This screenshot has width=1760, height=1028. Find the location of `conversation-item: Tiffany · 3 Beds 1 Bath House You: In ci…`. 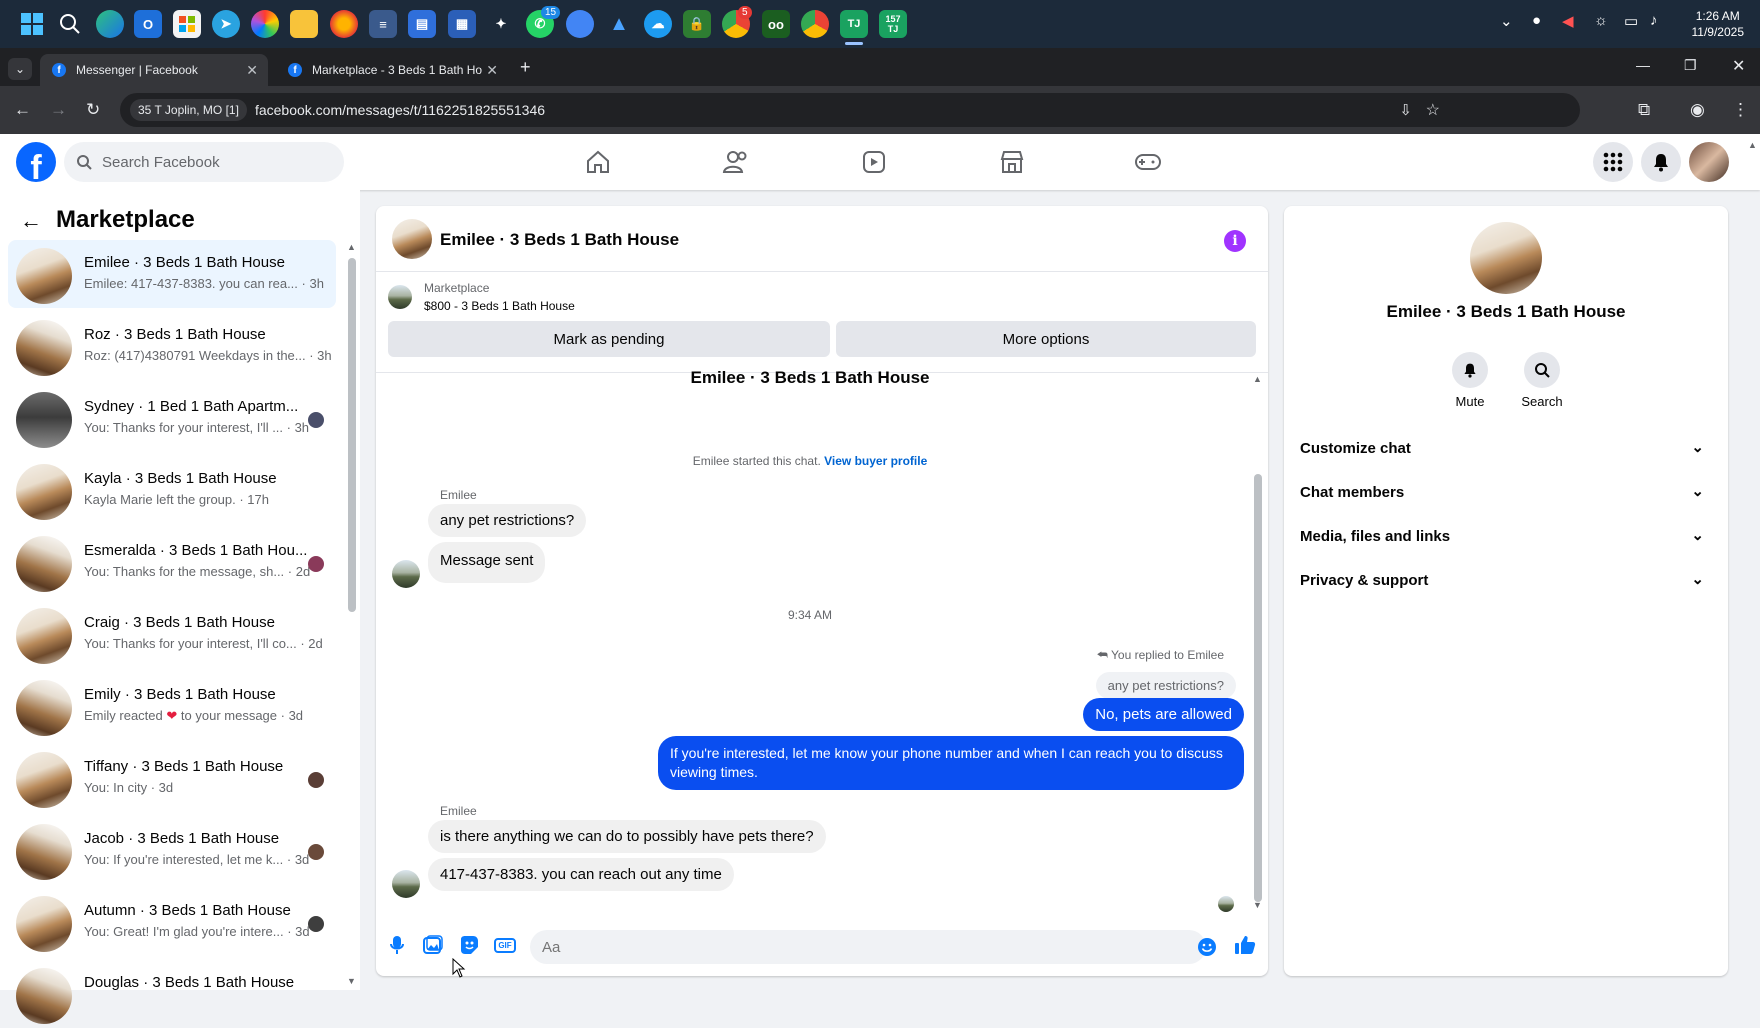

conversation-item: Tiffany · 3 Beds 1 Bath House You: In ci… is located at coordinates (172, 778).